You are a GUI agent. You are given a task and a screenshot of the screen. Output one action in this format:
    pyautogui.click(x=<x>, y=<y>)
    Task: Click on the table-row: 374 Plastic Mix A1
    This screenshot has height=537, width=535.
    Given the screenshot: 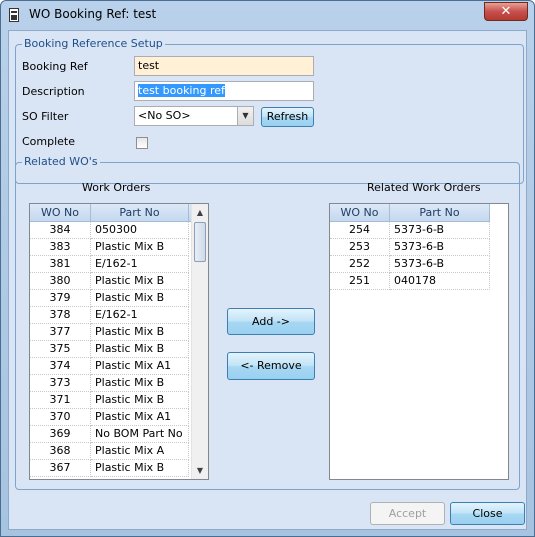 What is the action you would take?
    pyautogui.click(x=109, y=366)
    